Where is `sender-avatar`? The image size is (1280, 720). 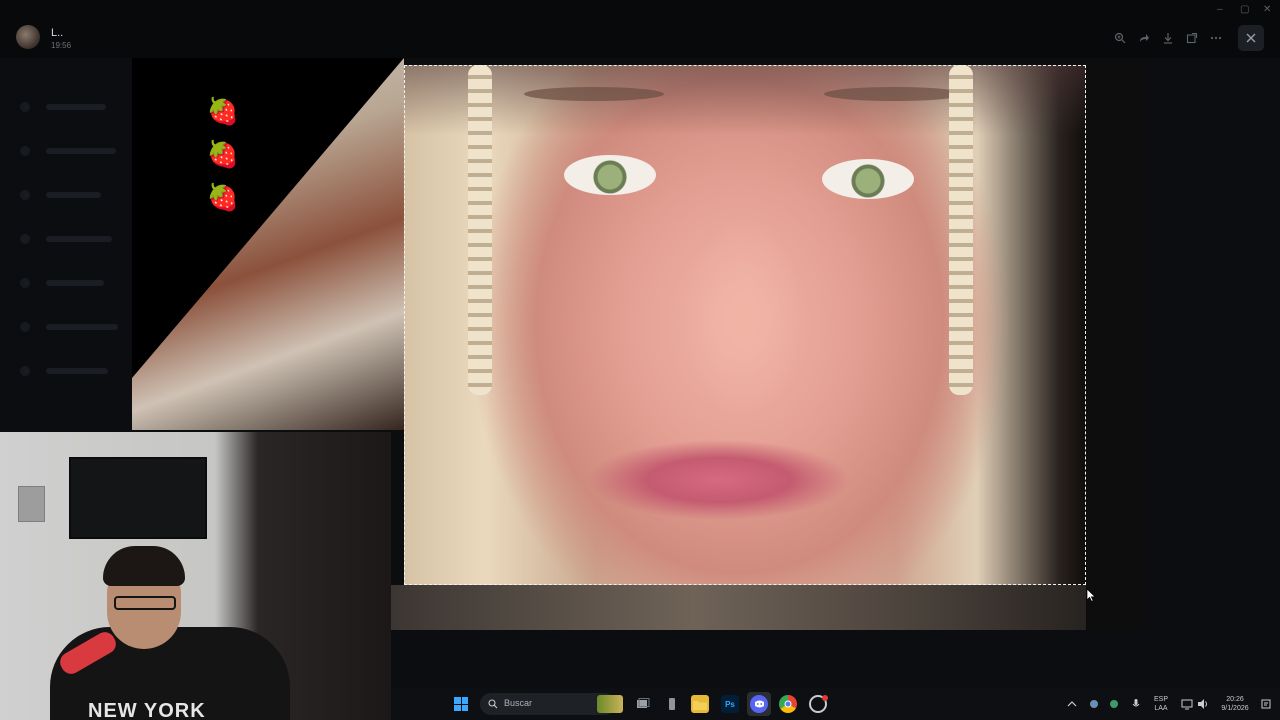
sender-avatar is located at coordinates (28, 37).